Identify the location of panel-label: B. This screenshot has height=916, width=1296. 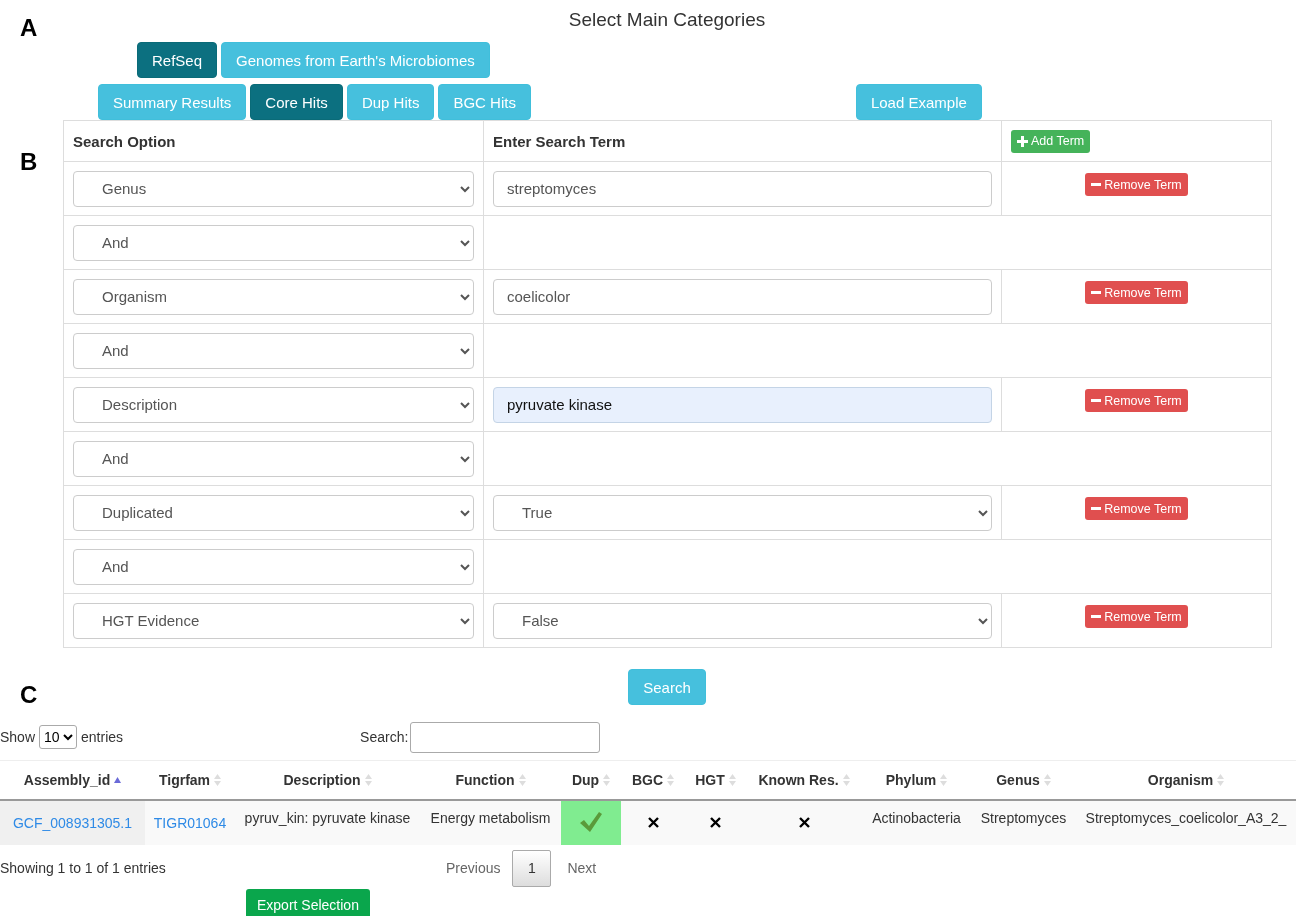
(29, 162).